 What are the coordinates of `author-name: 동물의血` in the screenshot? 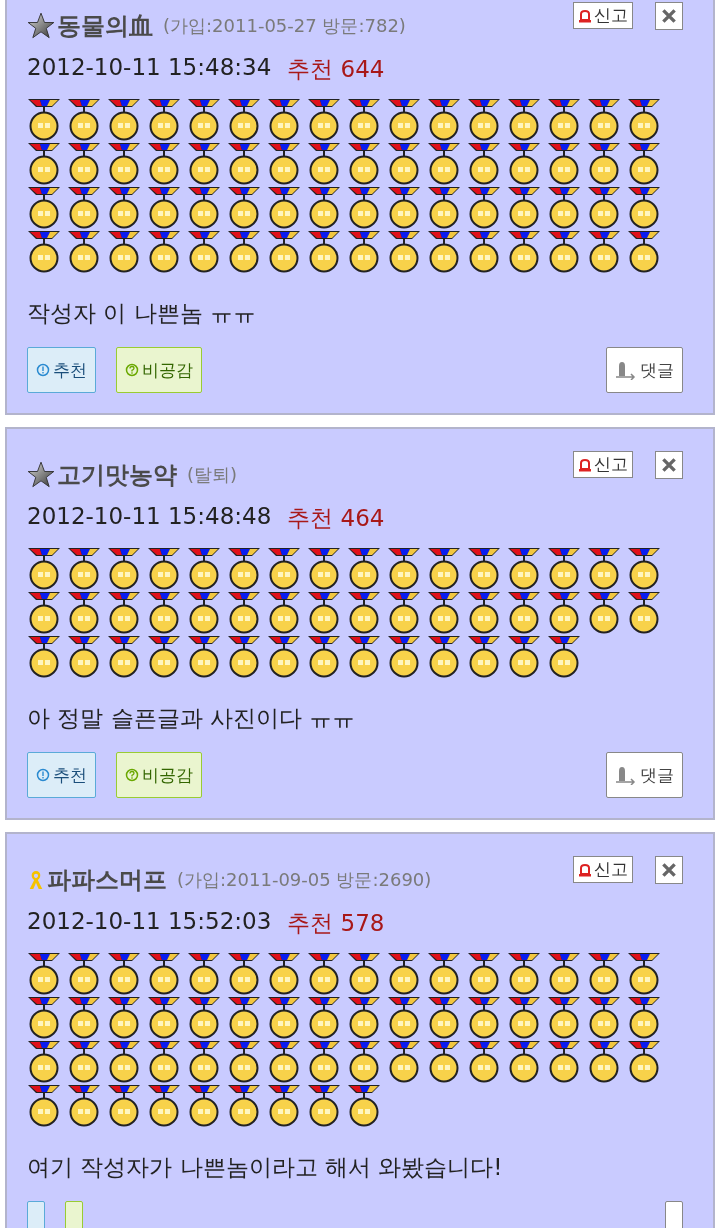 It's located at (105, 26).